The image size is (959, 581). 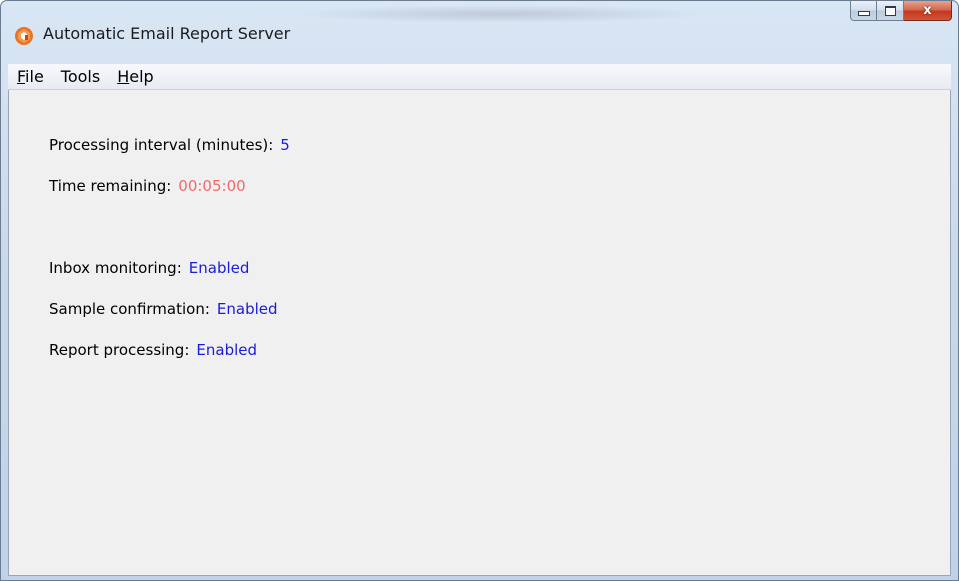 I want to click on inbox-monitoring-row: Inbox monitoring: Enabled, so click(x=149, y=268).